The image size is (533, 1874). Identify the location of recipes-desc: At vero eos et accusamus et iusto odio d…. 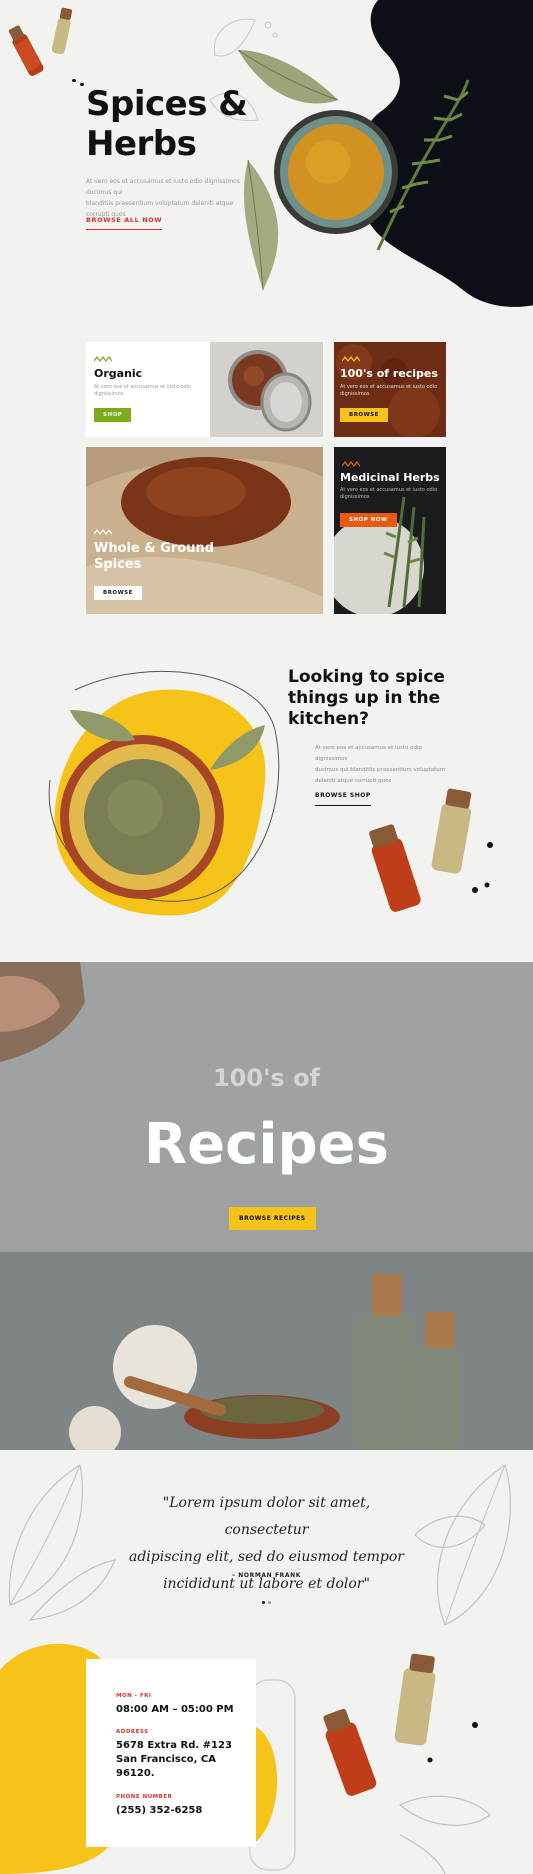
(388, 391).